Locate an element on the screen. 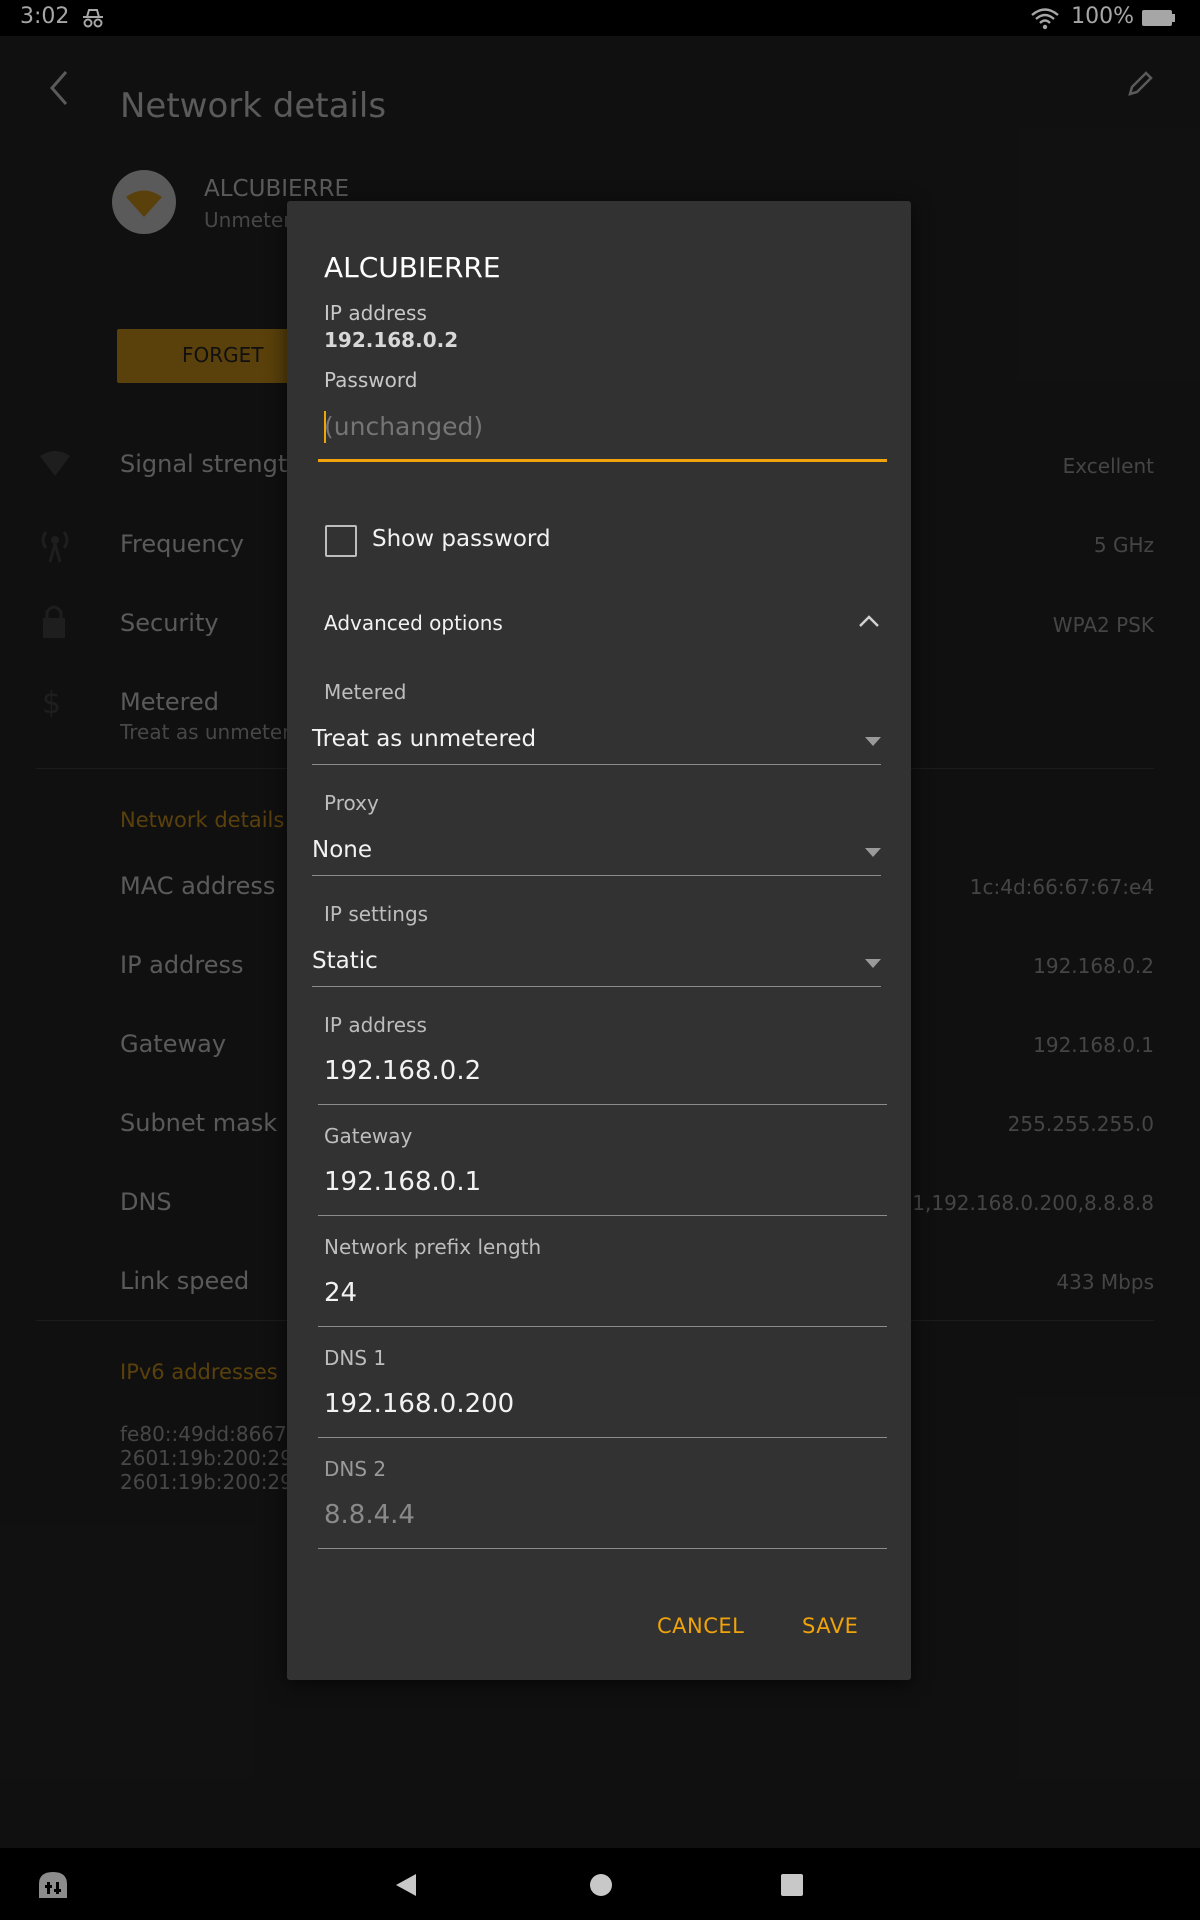 The image size is (1200, 1920). ip-settings-select: Static is located at coordinates (345, 961).